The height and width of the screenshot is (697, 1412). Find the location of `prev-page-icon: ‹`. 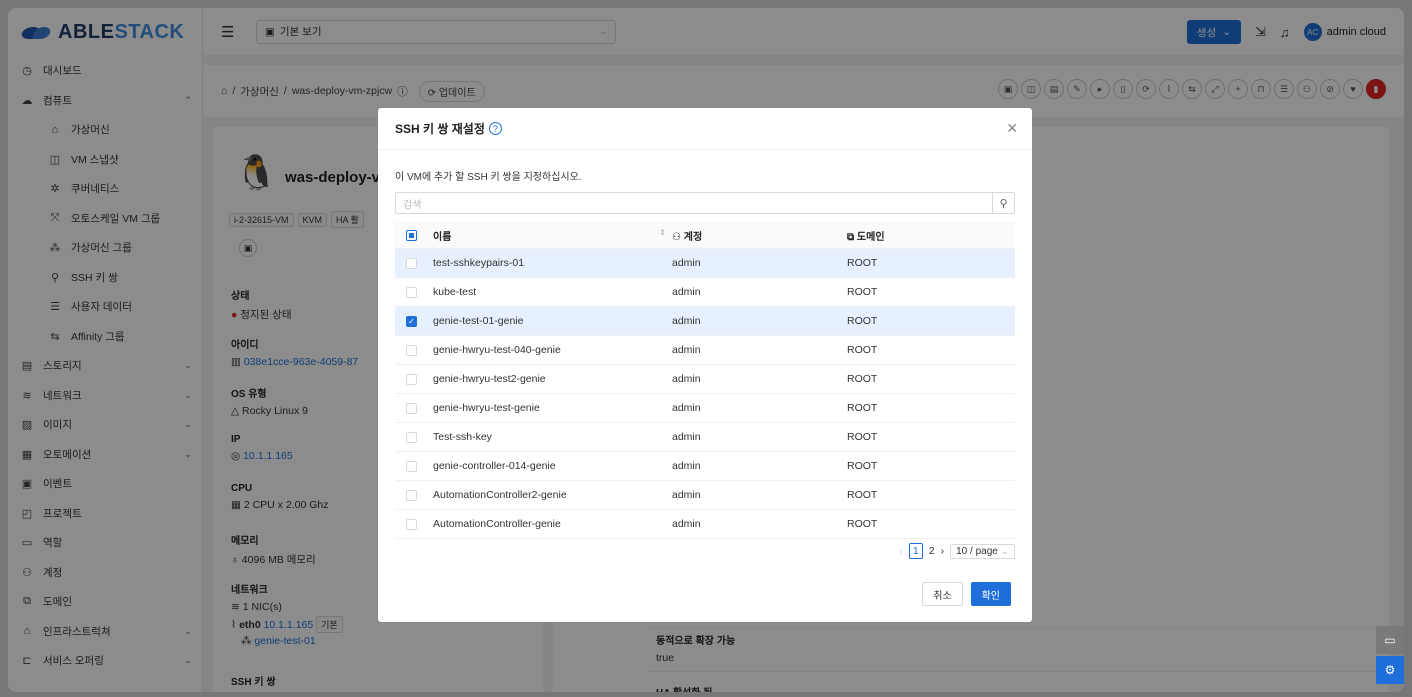

prev-page-icon: ‹ is located at coordinates (901, 551).